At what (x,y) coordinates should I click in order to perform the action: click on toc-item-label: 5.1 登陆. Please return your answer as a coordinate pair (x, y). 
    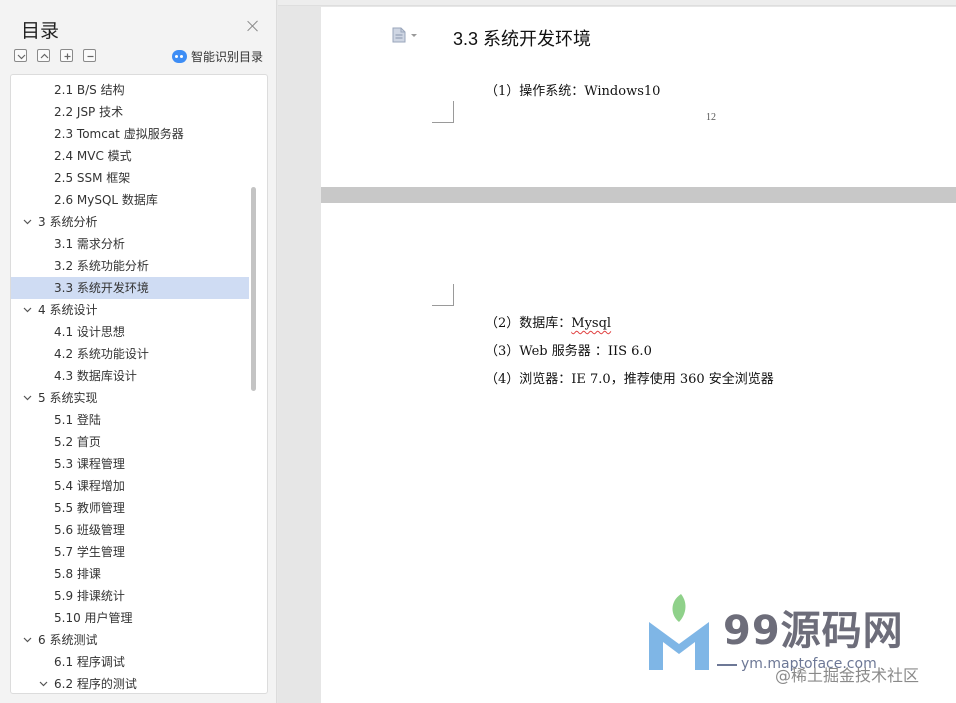
    Looking at the image, I should click on (77, 420).